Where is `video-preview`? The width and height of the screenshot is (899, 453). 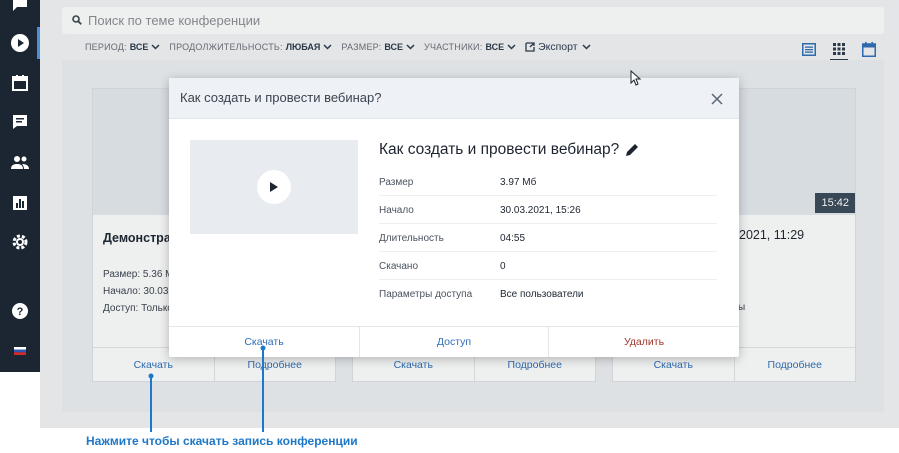 video-preview is located at coordinates (274, 187).